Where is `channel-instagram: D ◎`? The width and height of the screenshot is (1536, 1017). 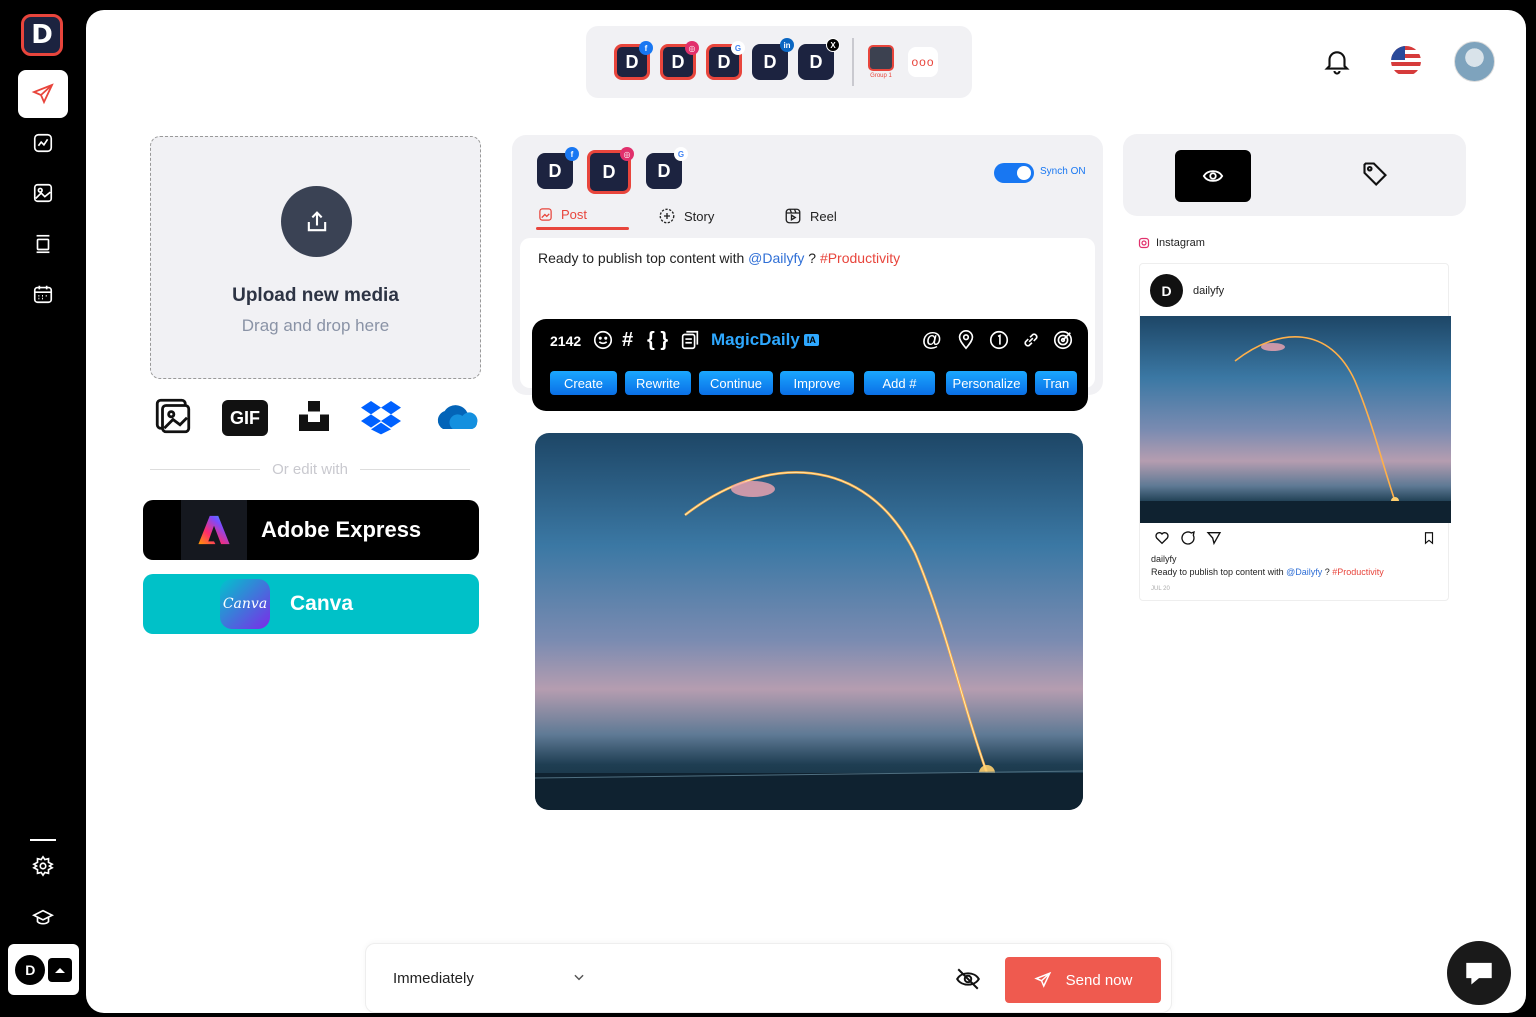
channel-instagram: D ◎ is located at coordinates (679, 60).